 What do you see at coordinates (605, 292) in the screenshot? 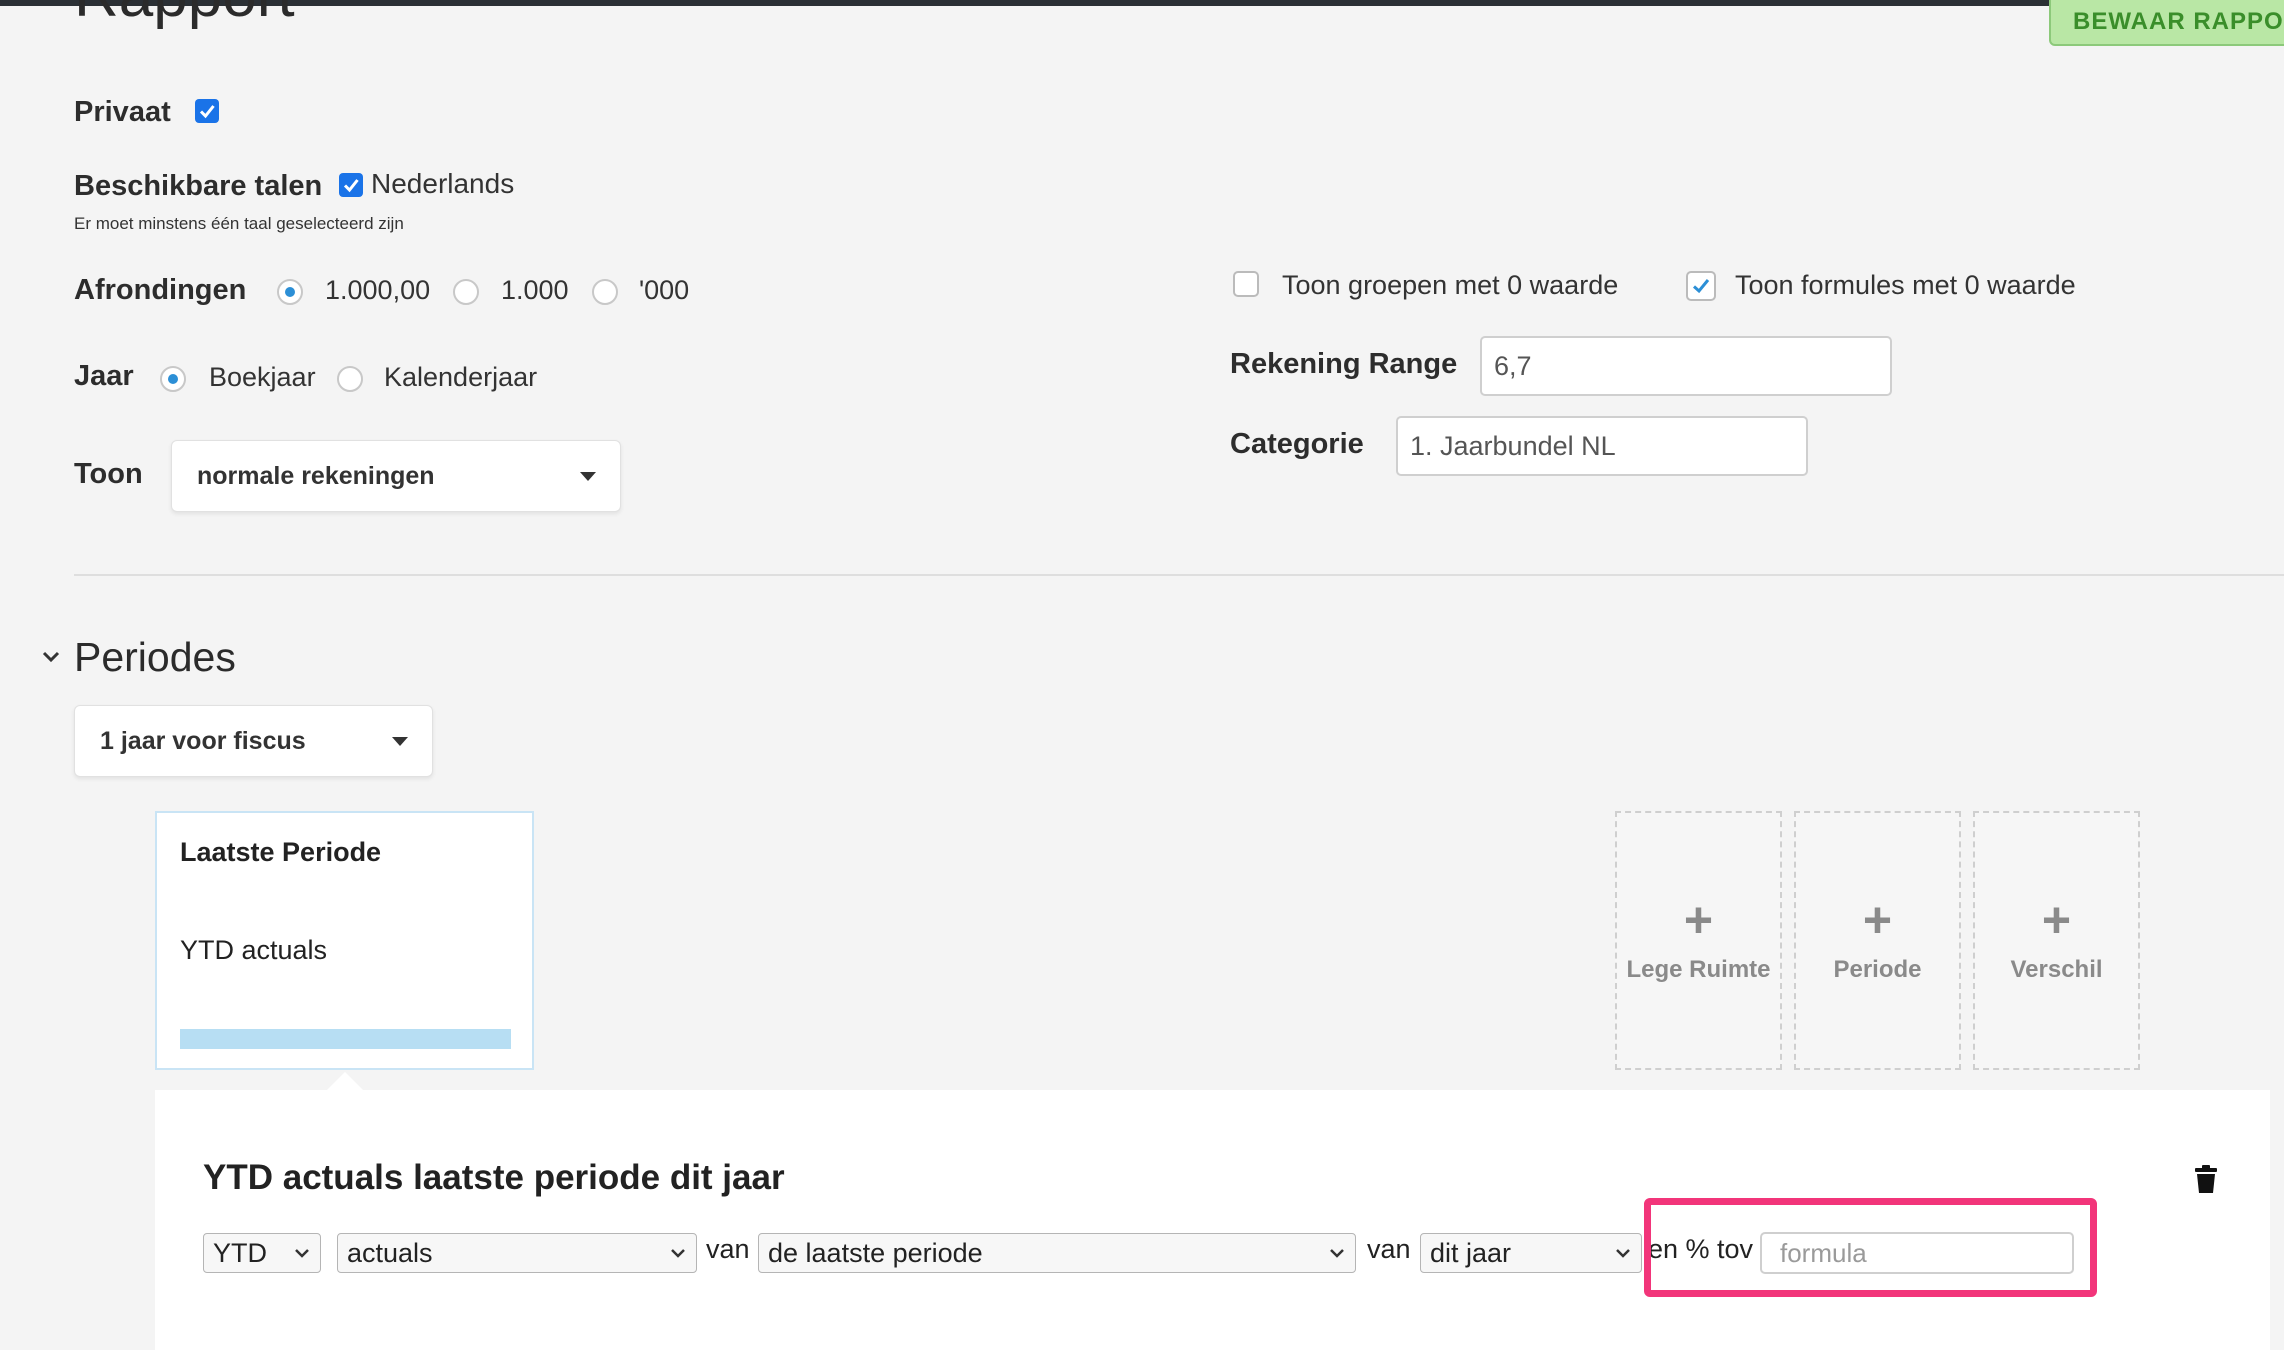
I see `rounding-radio-thousands` at bounding box center [605, 292].